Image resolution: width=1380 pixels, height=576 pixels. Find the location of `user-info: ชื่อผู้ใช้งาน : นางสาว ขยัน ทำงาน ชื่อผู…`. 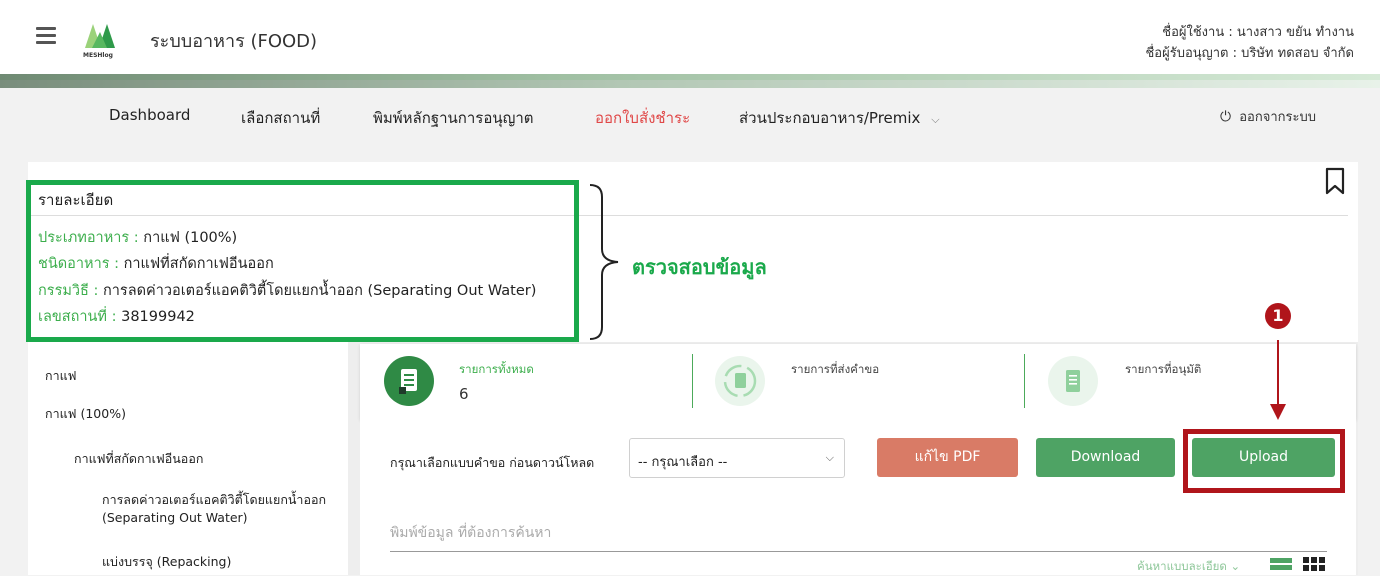

user-info: ชื่อผู้ใช้งาน : นางสาว ขยัน ทำงาน ชื่อผู… is located at coordinates (1249, 43).